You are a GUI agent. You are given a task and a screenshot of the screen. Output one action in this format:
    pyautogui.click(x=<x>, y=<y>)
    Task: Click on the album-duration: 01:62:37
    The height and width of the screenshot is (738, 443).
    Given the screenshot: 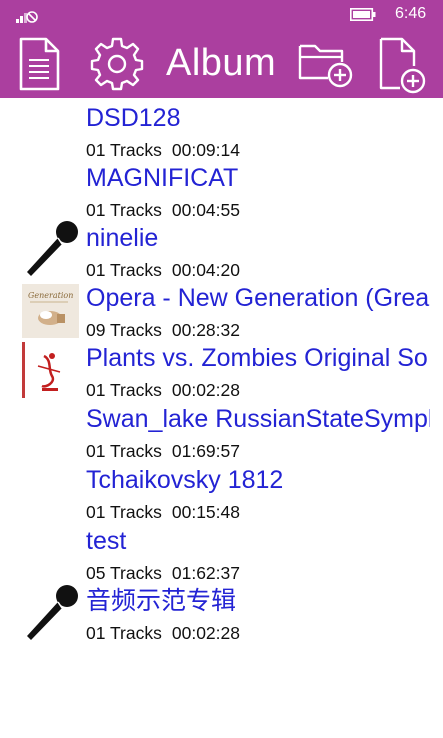 What is the action you would take?
    pyautogui.click(x=205, y=572)
    